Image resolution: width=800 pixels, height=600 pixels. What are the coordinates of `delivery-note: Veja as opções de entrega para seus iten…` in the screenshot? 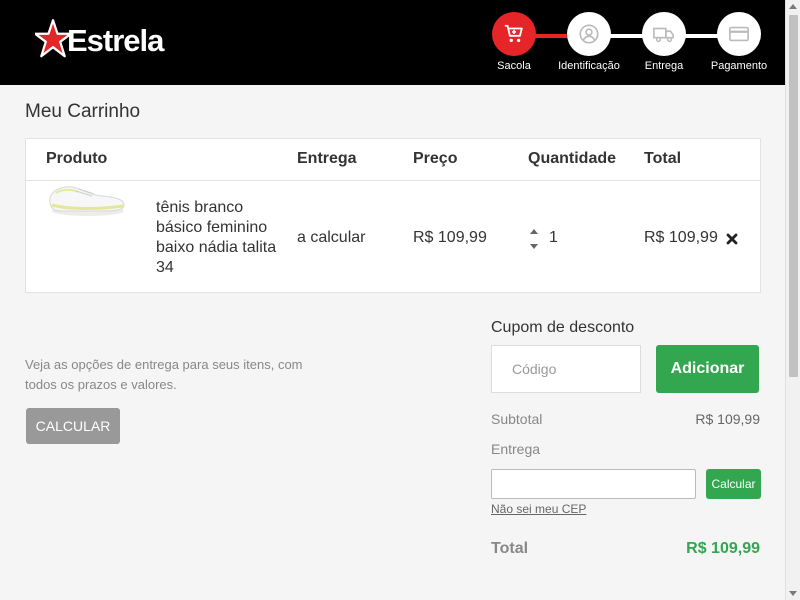 It's located at (164, 374).